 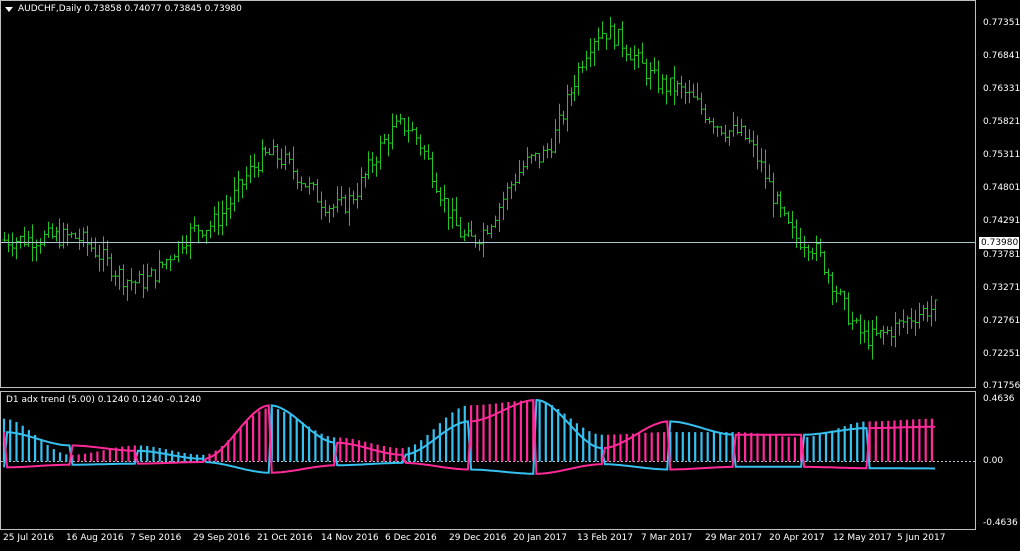 What do you see at coordinates (9, 9) in the screenshot?
I see `chart-menu-triangle-icon` at bounding box center [9, 9].